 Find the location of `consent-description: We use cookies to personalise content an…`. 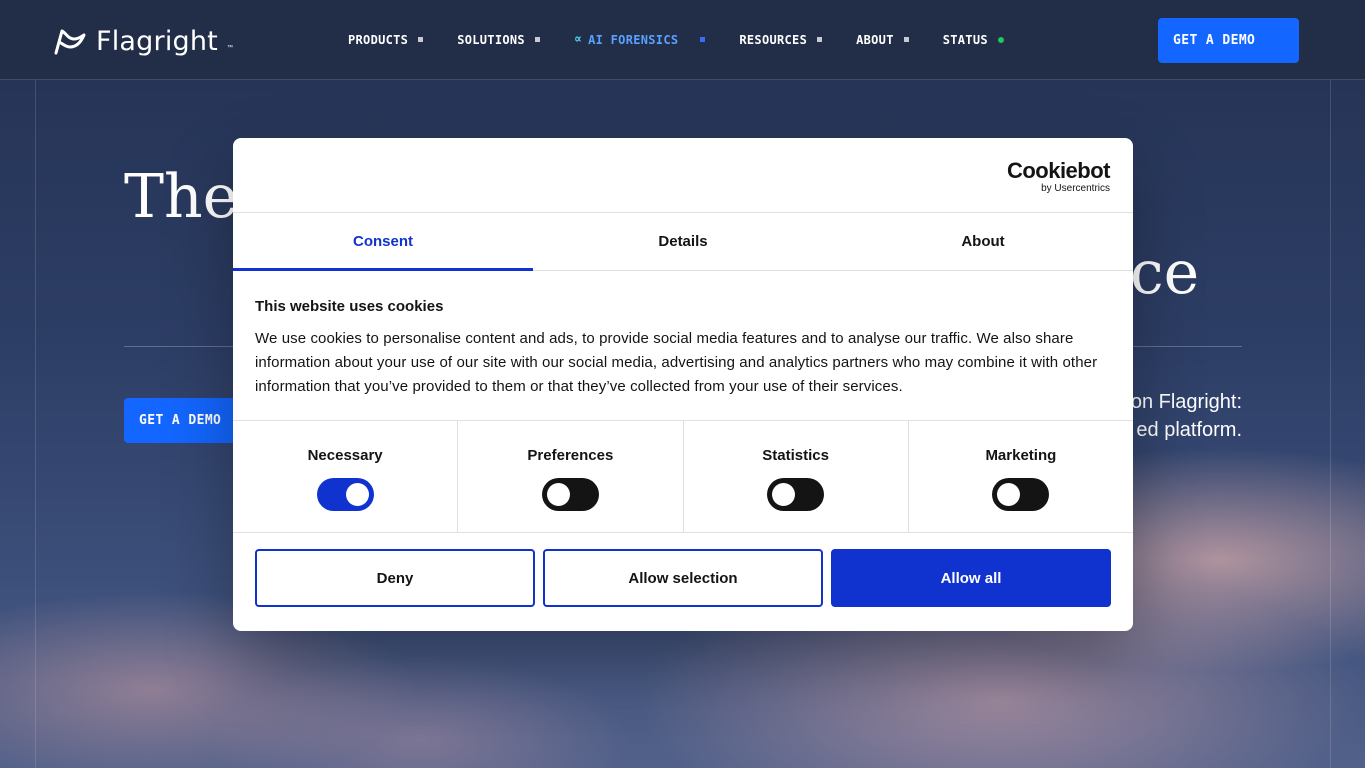

consent-description: We use cookies to personalise content an… is located at coordinates (676, 362).